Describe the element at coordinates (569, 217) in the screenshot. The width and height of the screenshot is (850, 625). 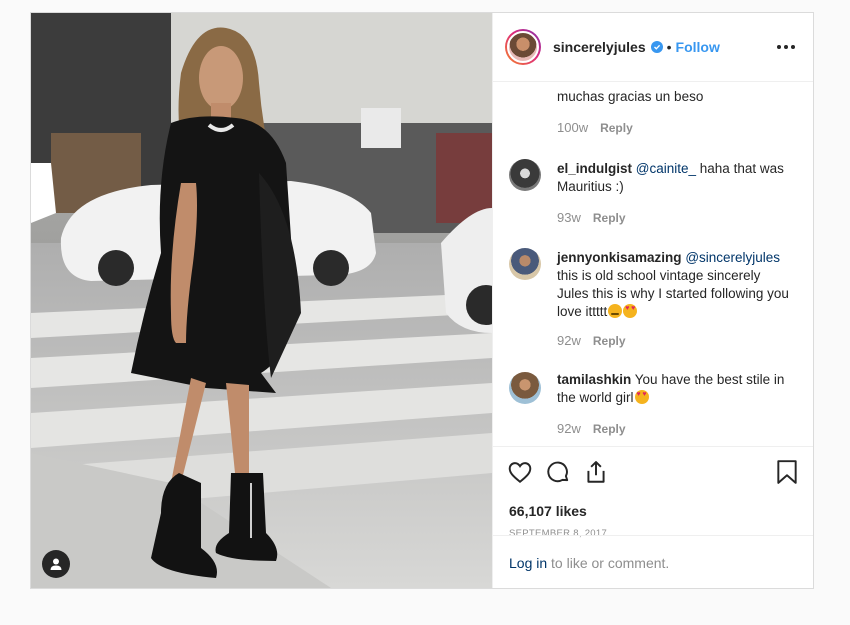
I see `comment-age: 93w` at that location.